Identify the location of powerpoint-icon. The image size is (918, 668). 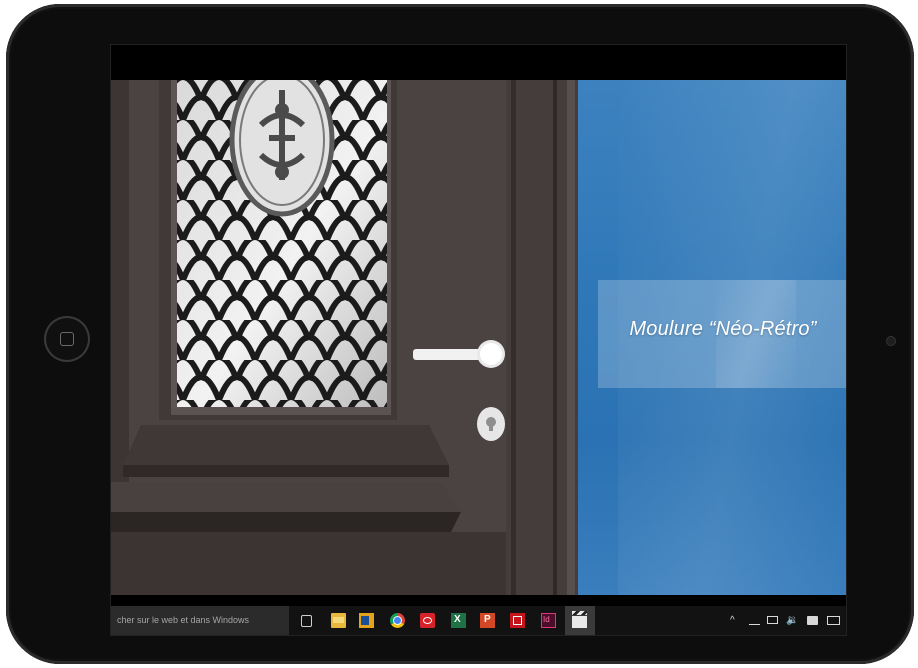
(487, 620).